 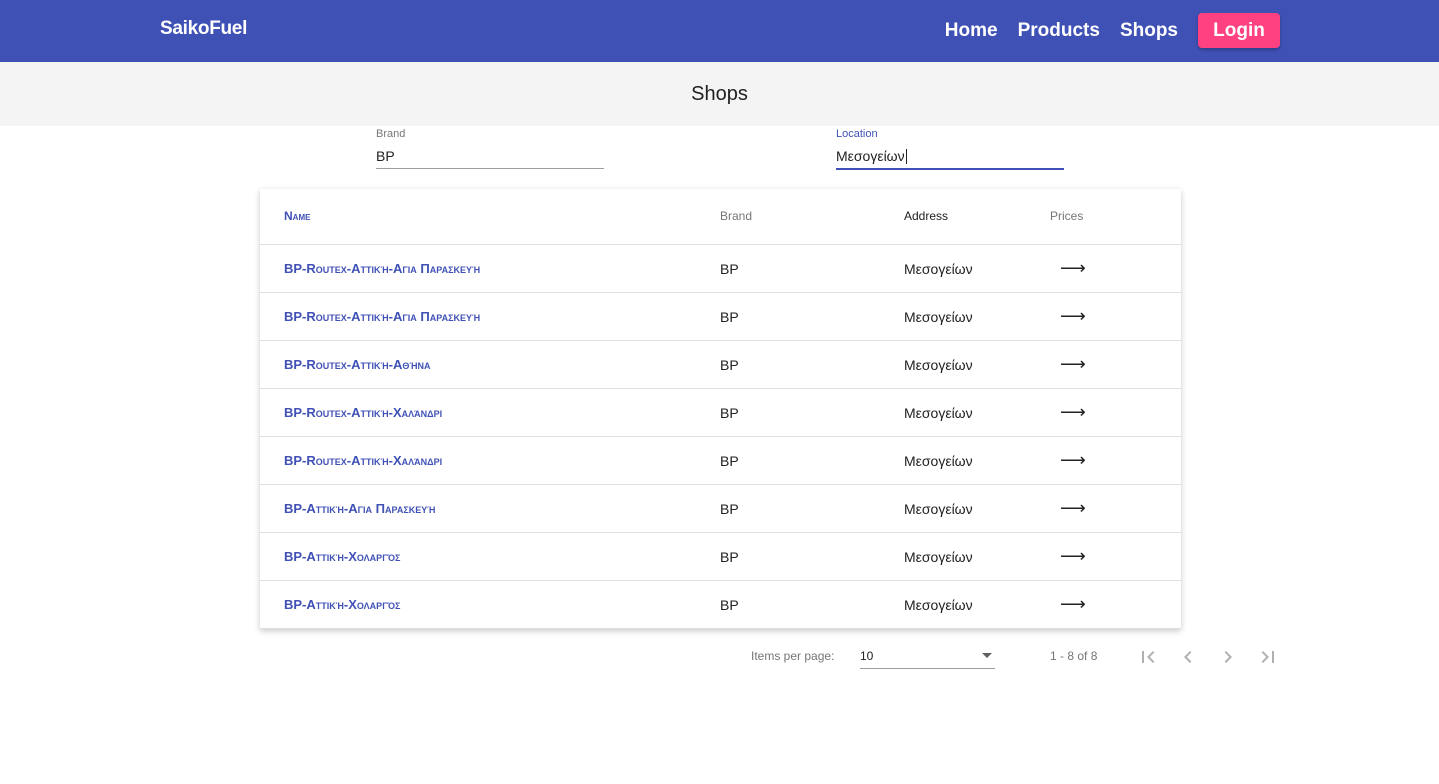 What do you see at coordinates (297, 216) in the screenshot?
I see `column-header-name: Name` at bounding box center [297, 216].